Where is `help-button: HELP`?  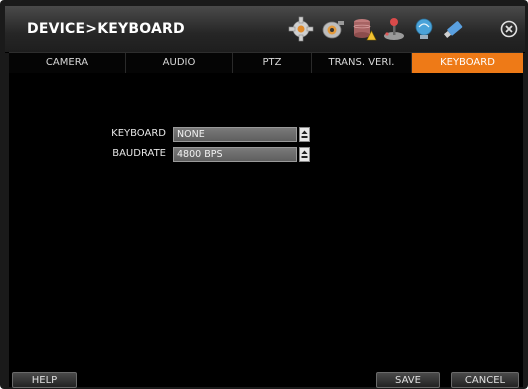 help-button: HELP is located at coordinates (44, 380).